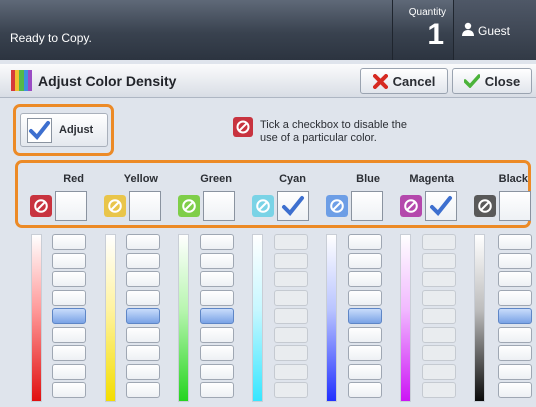 This screenshot has width=536, height=407. I want to click on channel-label-green: Green, so click(216, 179).